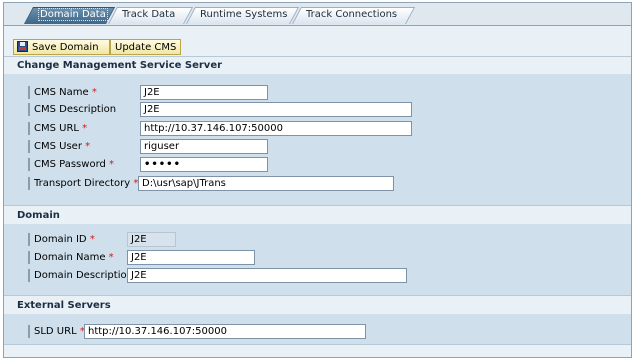 Image resolution: width=634 pixels, height=360 pixels. I want to click on save-domain-label: Save Domain, so click(65, 47).